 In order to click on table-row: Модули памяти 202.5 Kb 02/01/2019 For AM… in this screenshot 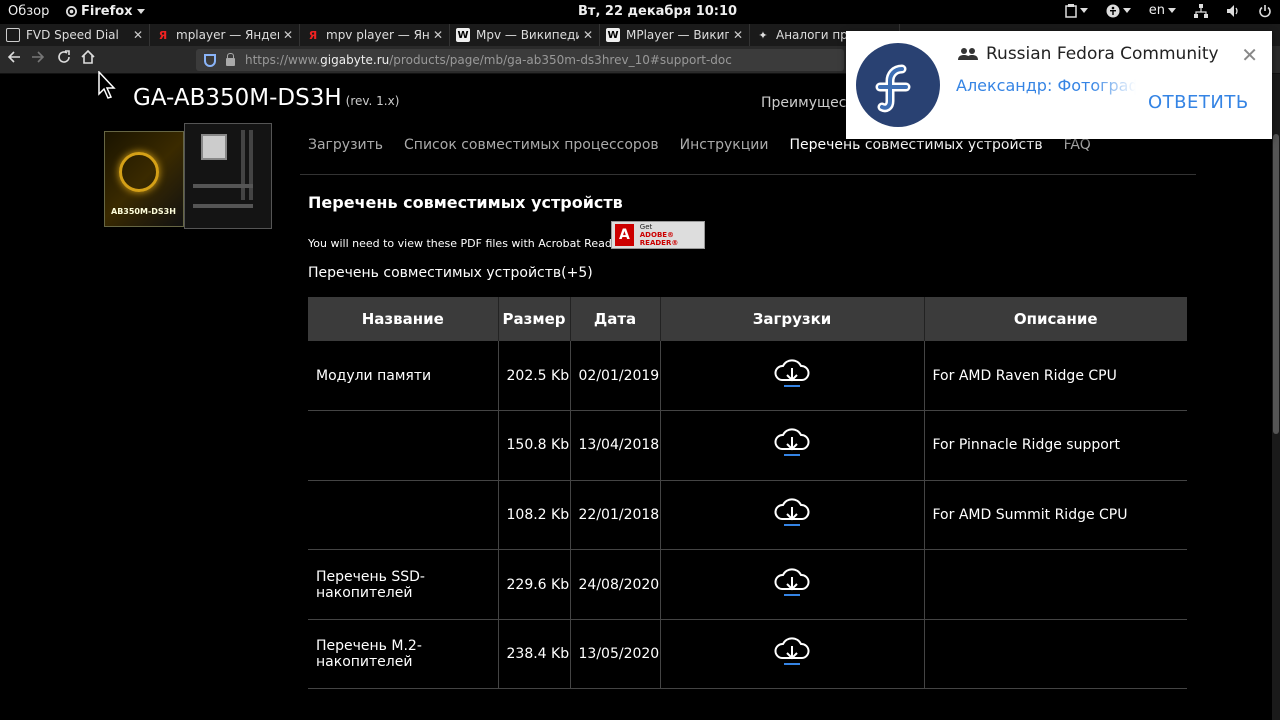, I will do `click(747, 376)`.